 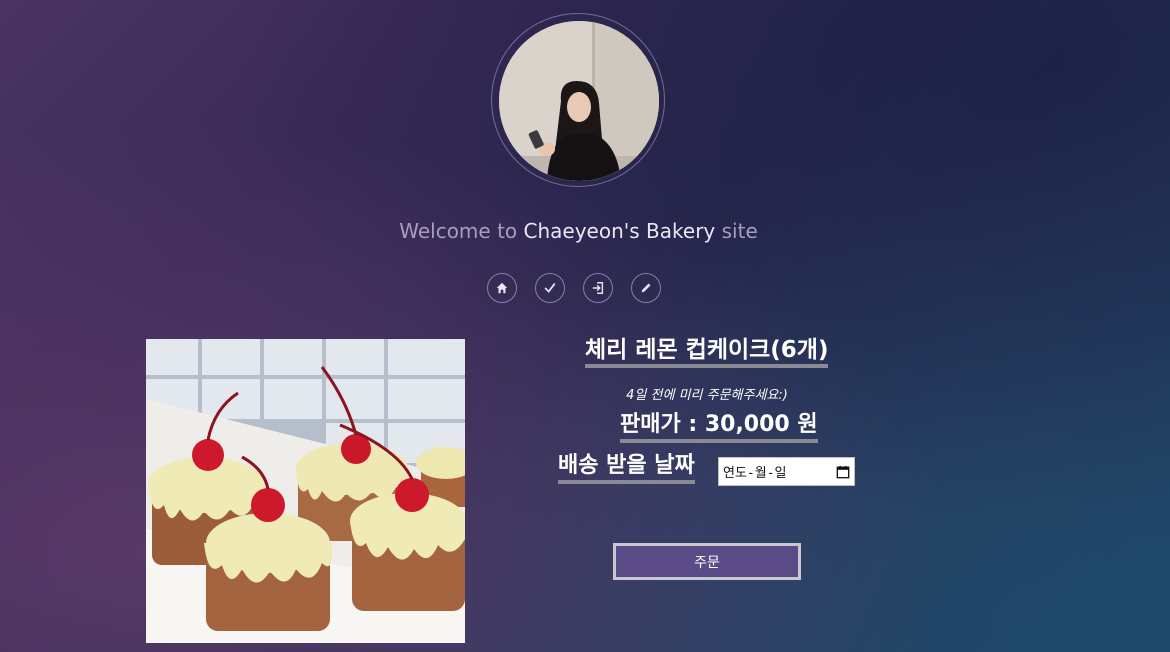 I want to click on pencil-icon, so click(x=646, y=288).